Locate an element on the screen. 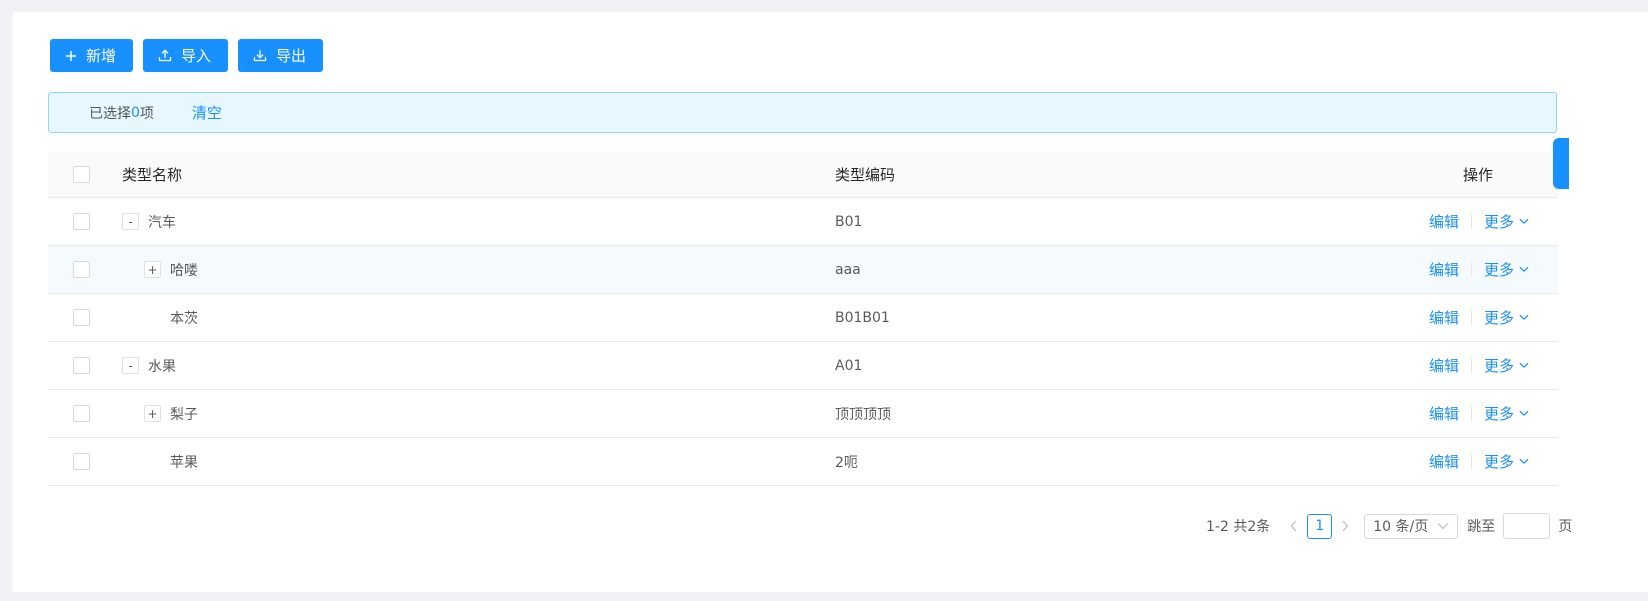 This screenshot has width=1648, height=601. import-button: 导入 is located at coordinates (186, 55).